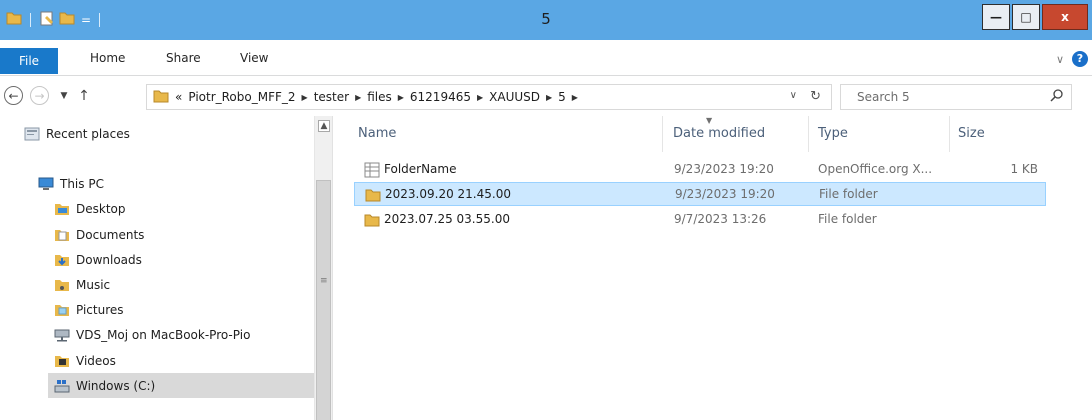  Describe the element at coordinates (372, 170) in the screenshot. I see `spreadsheet-file-icon` at that location.